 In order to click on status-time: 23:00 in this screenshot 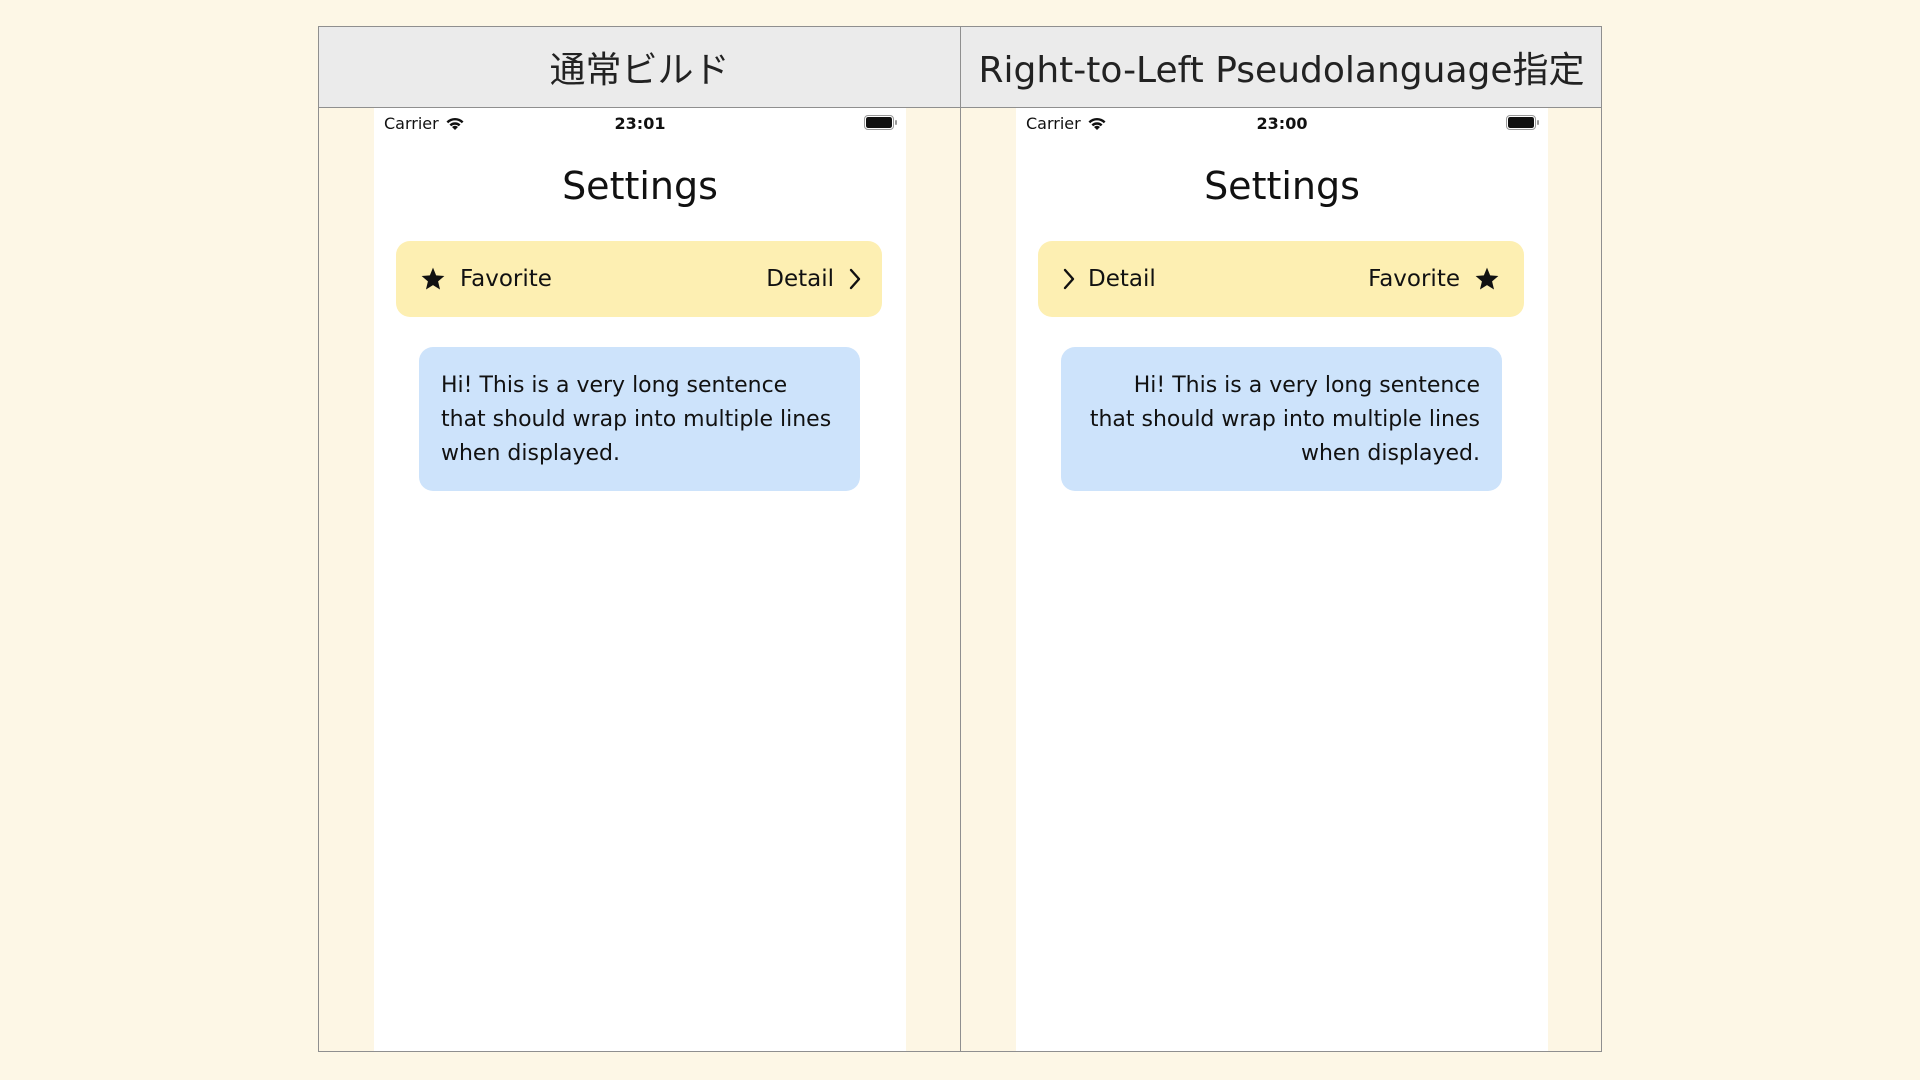, I will do `click(1282, 123)`.